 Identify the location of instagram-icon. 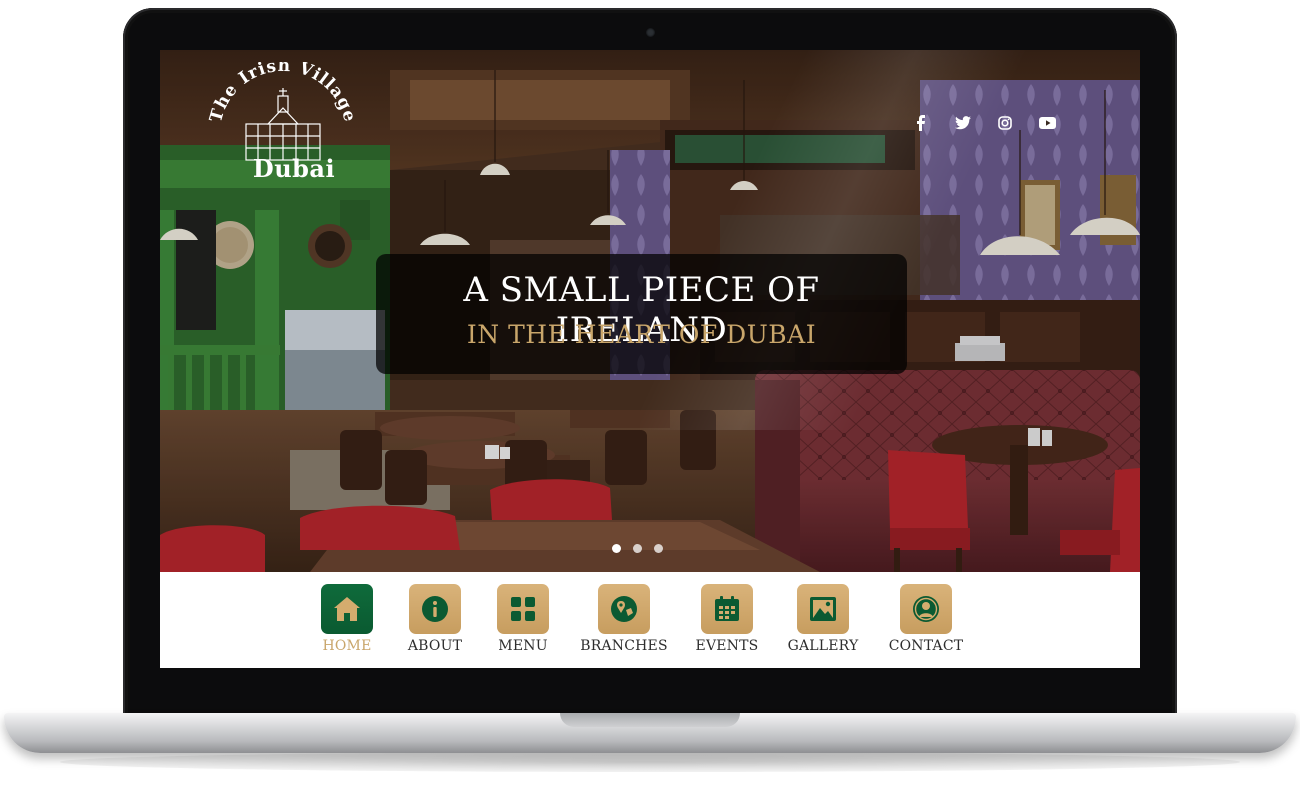
(1005, 123).